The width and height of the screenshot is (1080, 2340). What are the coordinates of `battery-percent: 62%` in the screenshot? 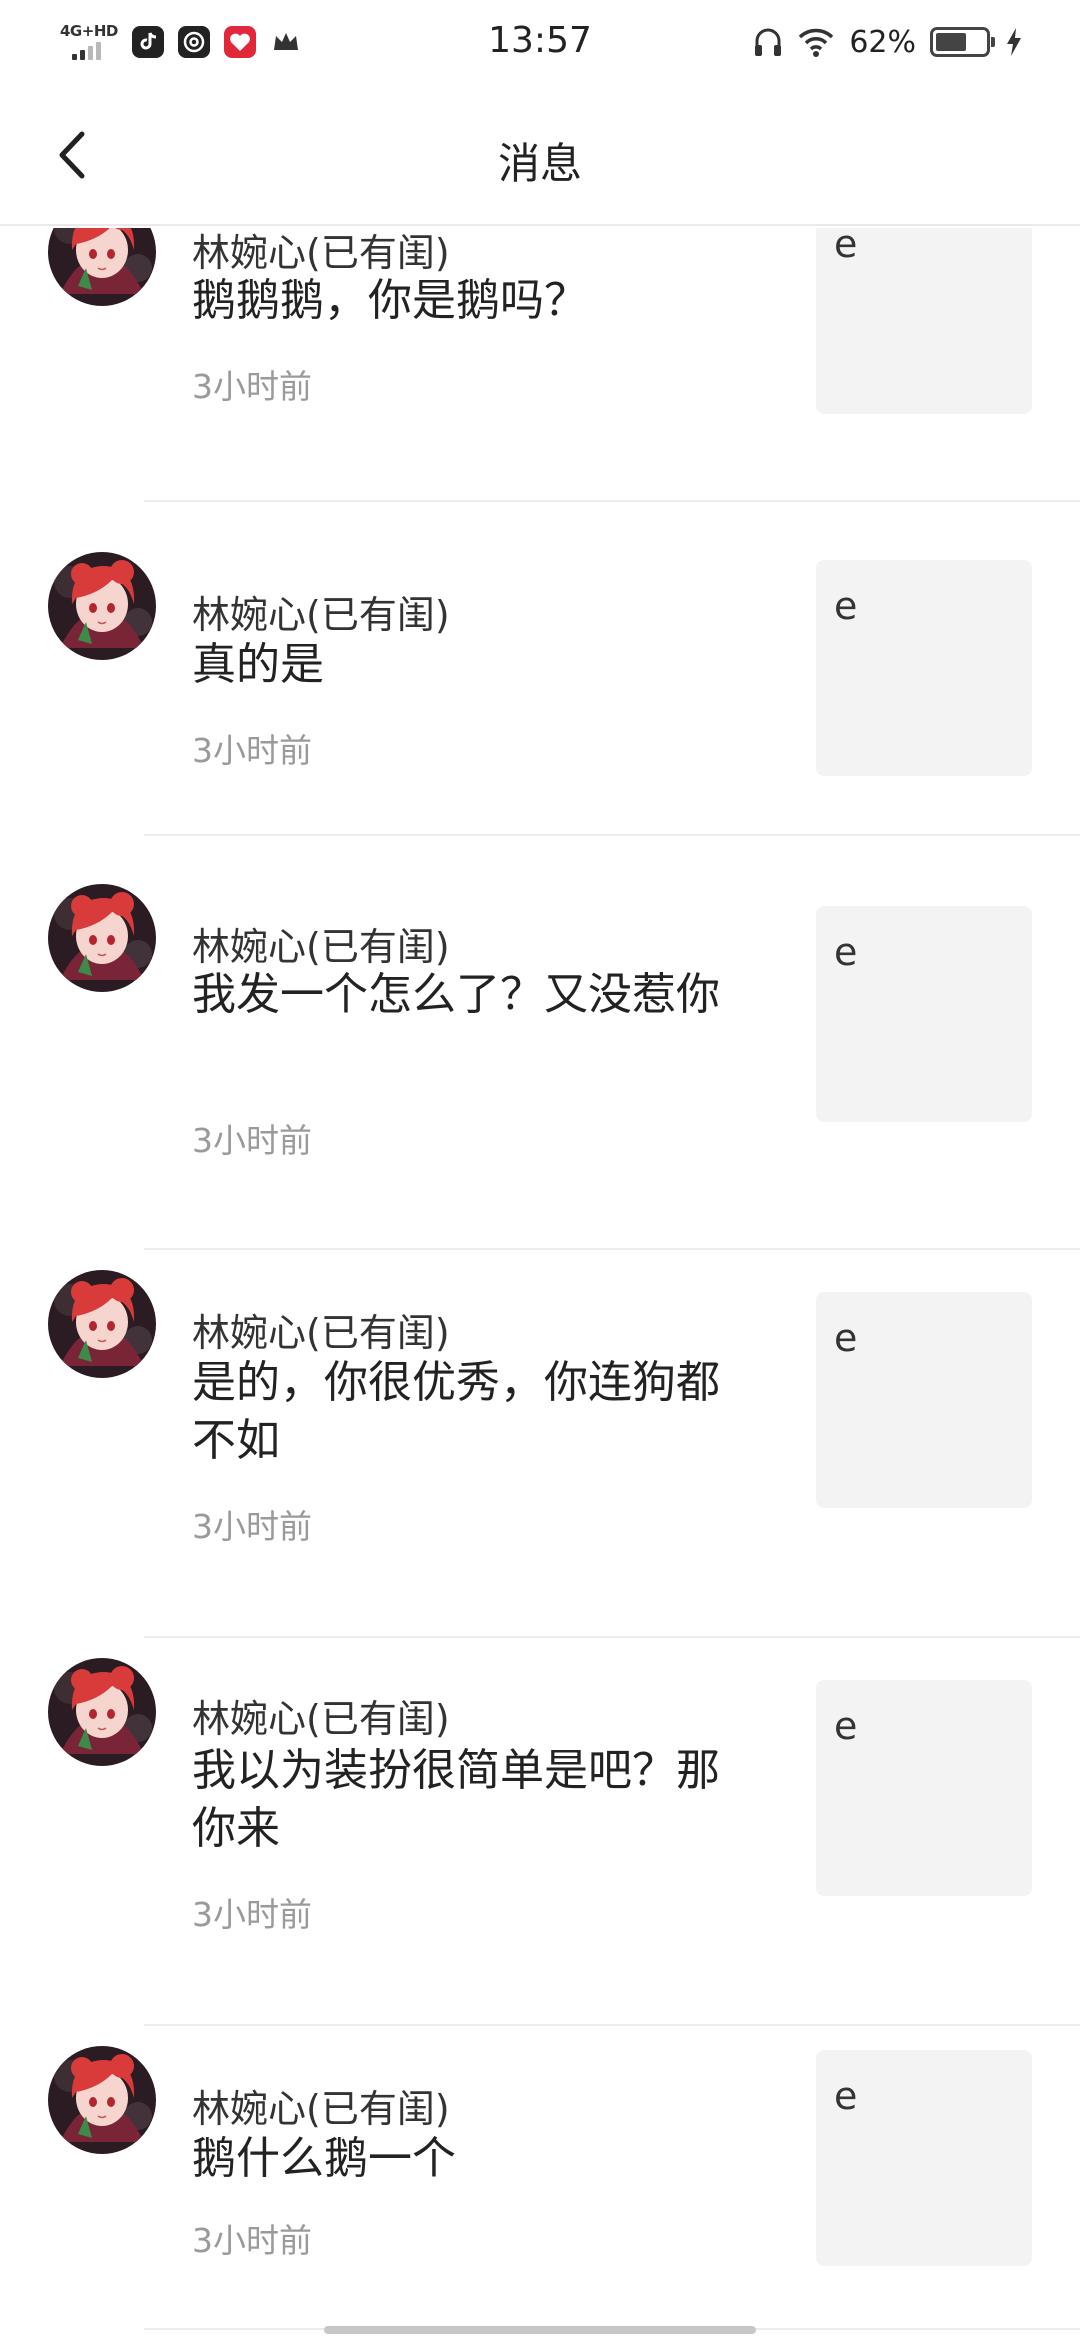 It's located at (882, 42).